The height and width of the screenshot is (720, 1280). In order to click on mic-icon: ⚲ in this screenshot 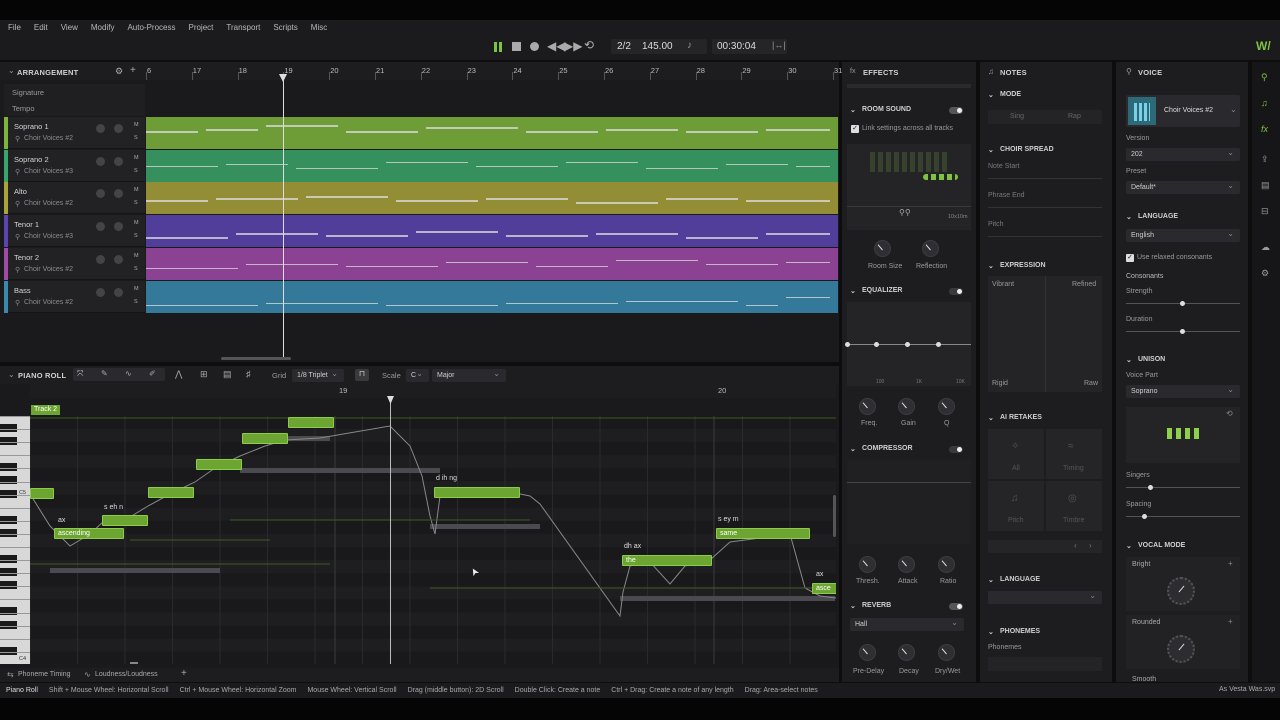, I will do `click(1264, 77)`.